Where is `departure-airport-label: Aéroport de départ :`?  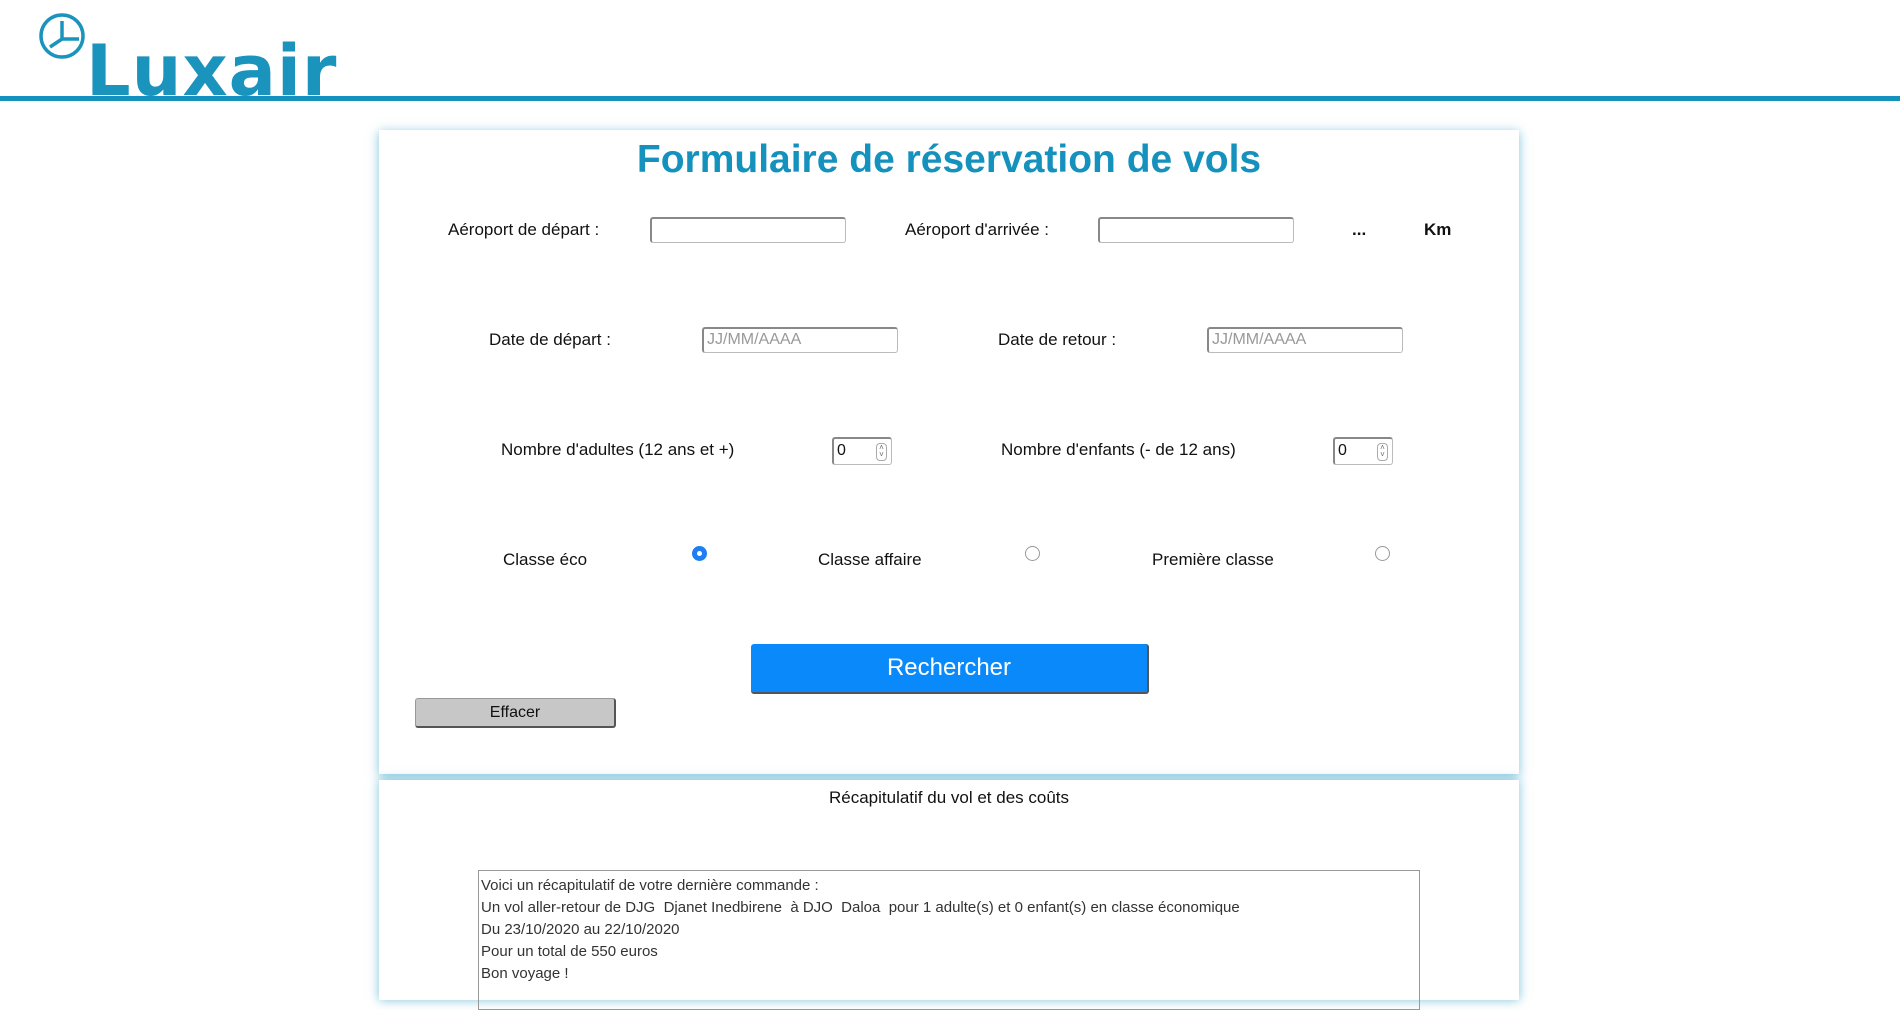
departure-airport-label: Aéroport de départ : is located at coordinates (524, 229).